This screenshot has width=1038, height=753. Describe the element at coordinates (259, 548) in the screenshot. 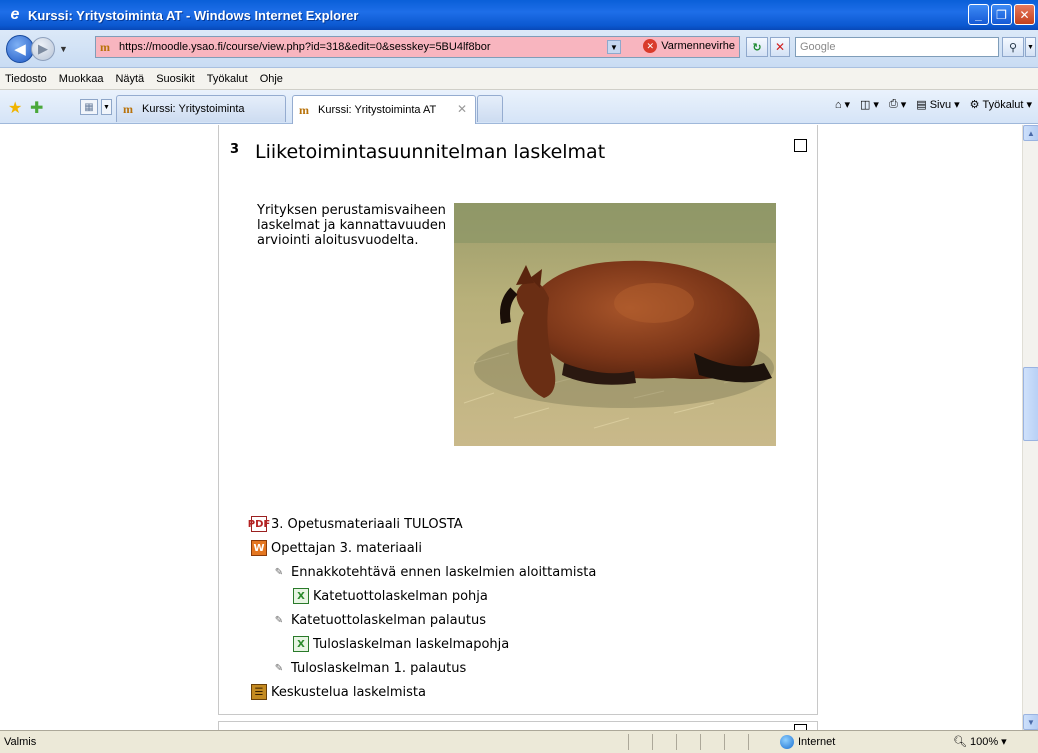

I see `document-icon: W` at that location.